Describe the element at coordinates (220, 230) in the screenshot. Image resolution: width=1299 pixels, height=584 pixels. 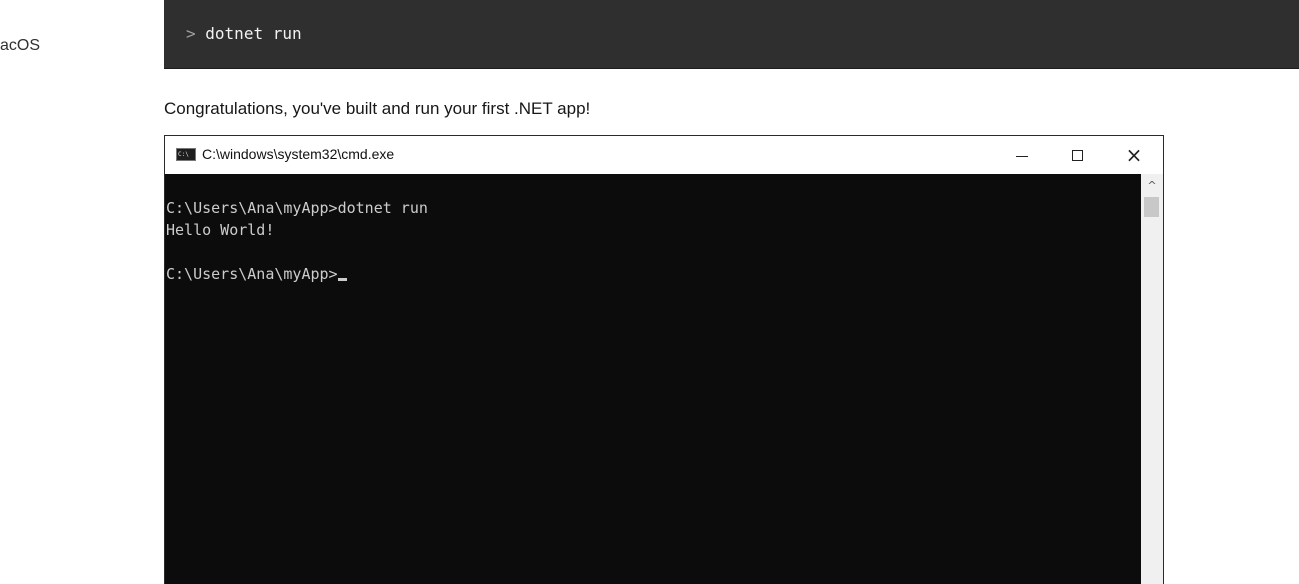
I see `console-line: Hello World!` at that location.